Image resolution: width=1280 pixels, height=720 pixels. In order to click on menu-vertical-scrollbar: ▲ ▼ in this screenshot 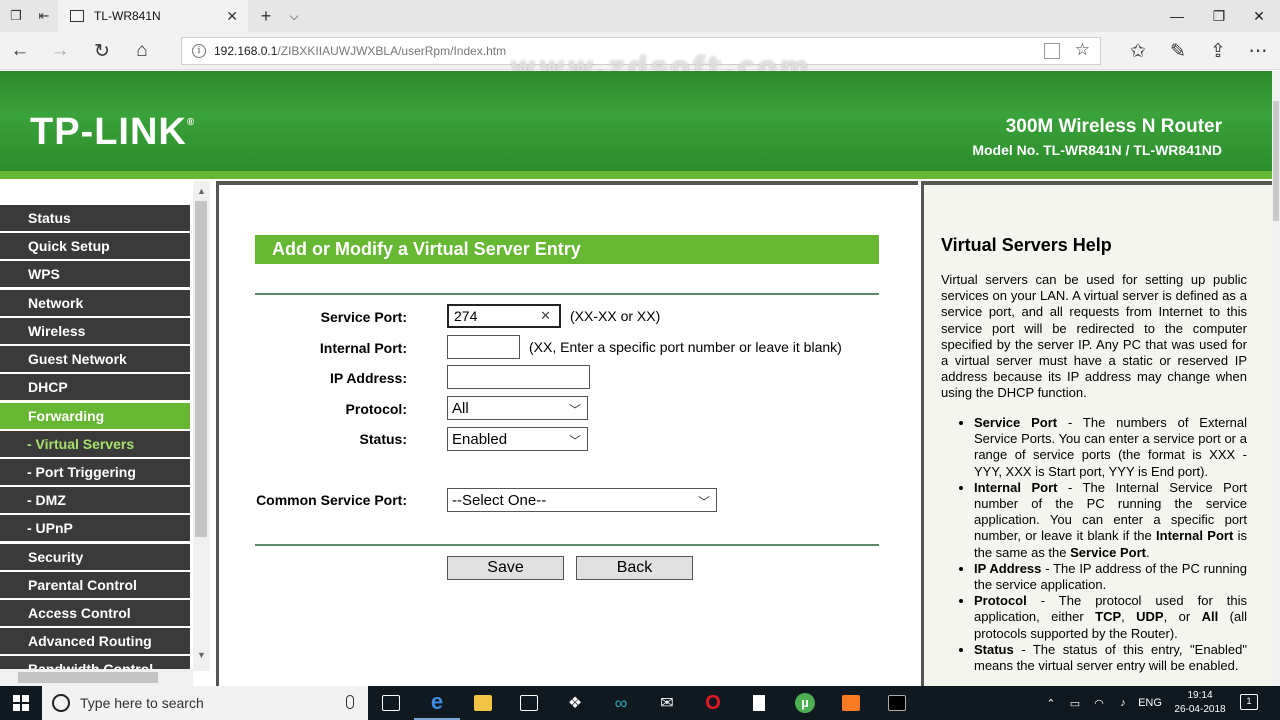, I will do `click(201, 426)`.